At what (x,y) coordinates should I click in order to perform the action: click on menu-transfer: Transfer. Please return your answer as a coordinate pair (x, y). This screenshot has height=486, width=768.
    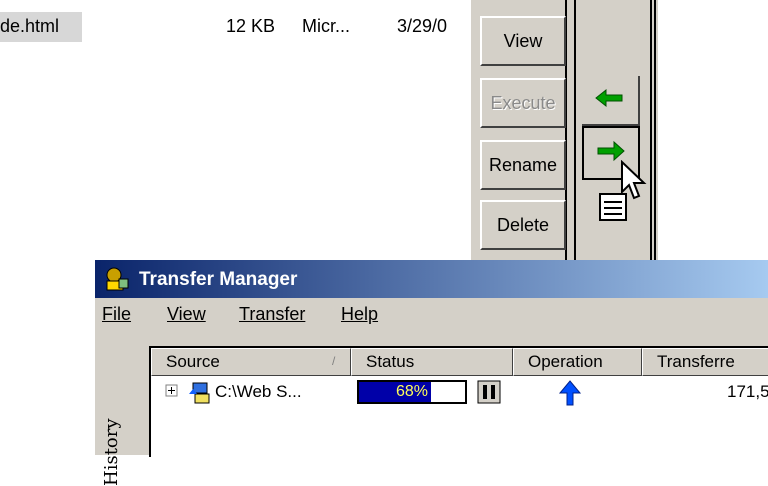
    Looking at the image, I should click on (272, 314).